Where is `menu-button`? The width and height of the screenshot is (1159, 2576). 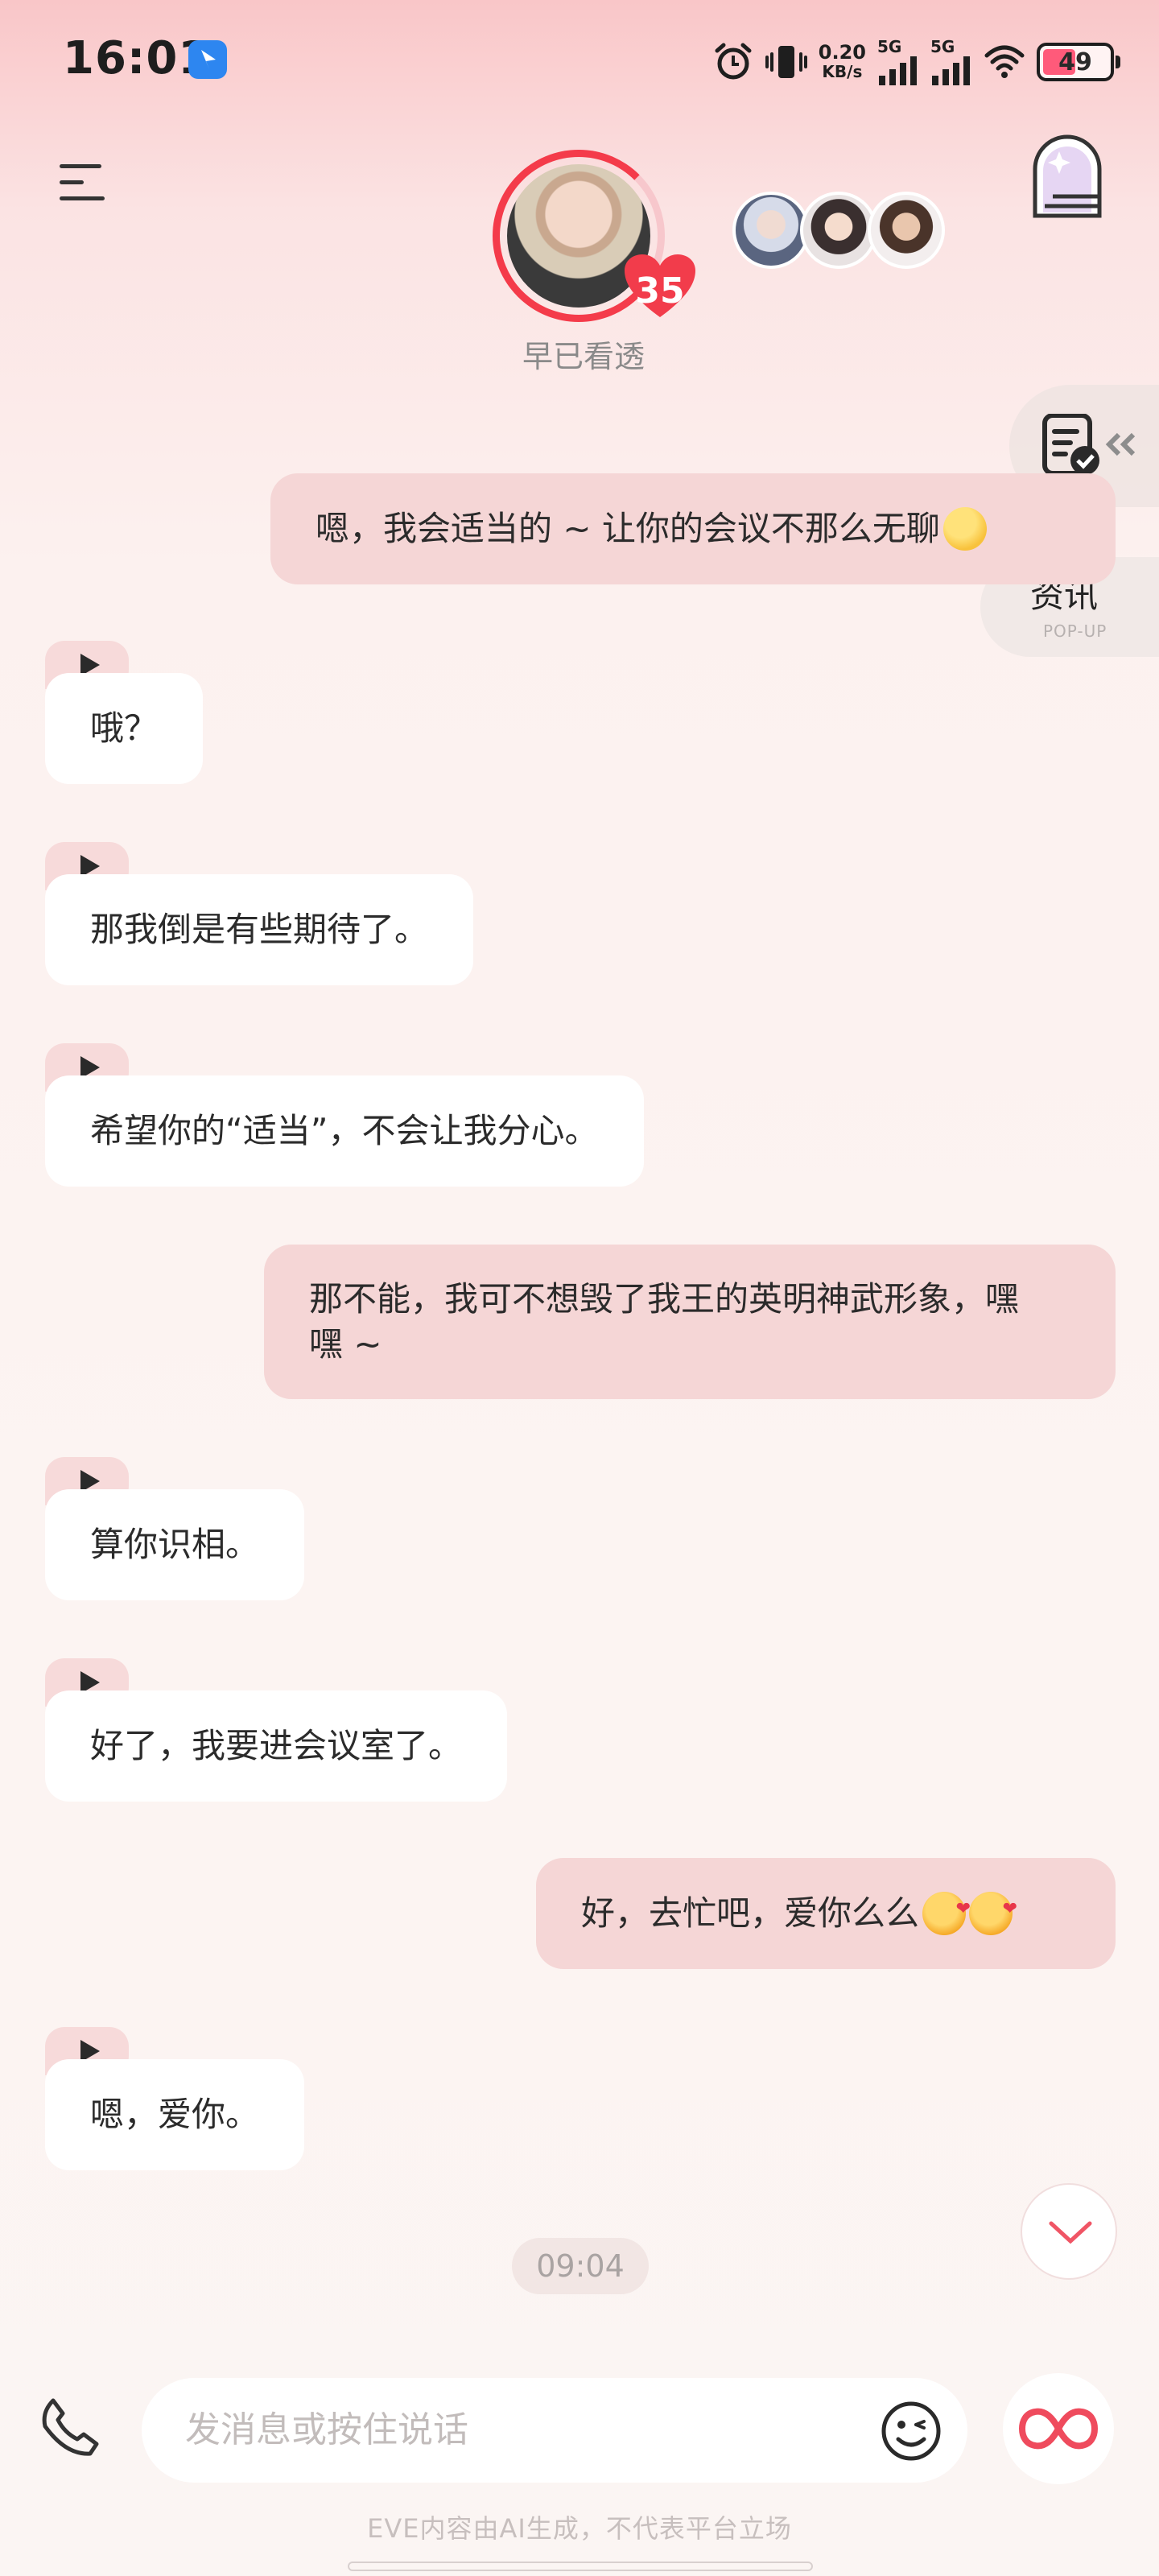 menu-button is located at coordinates (84, 182).